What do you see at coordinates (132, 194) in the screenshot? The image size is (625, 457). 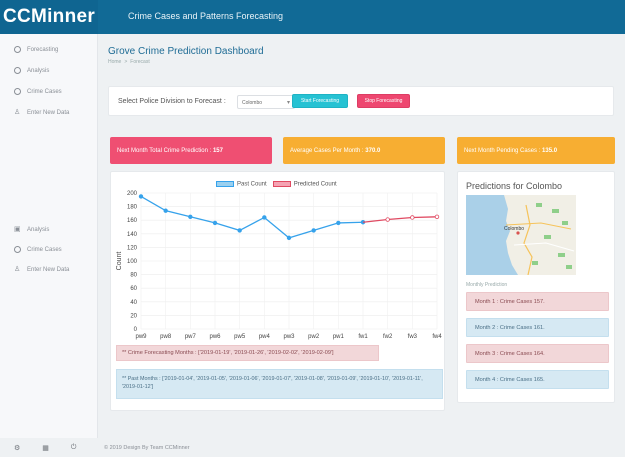 I see `y-tick-label: 200` at bounding box center [132, 194].